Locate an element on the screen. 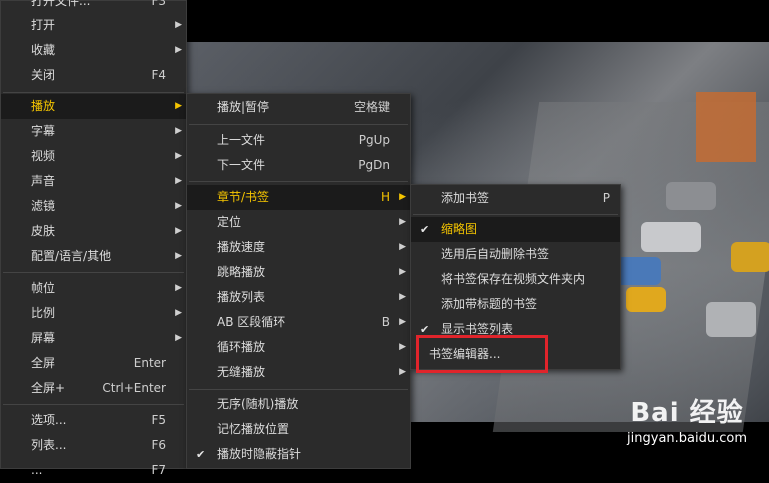 The image size is (769, 483). menu-item-auto-delete-bookmark: 选用后自动删除书签 is located at coordinates (515, 254).